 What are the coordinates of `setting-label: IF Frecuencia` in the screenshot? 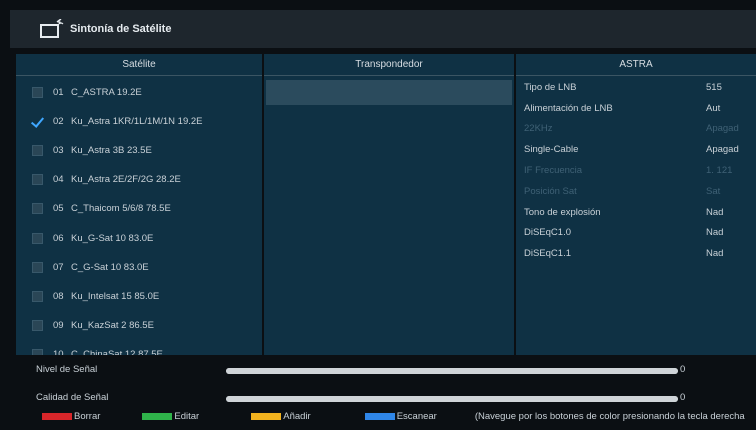 It's located at (553, 171).